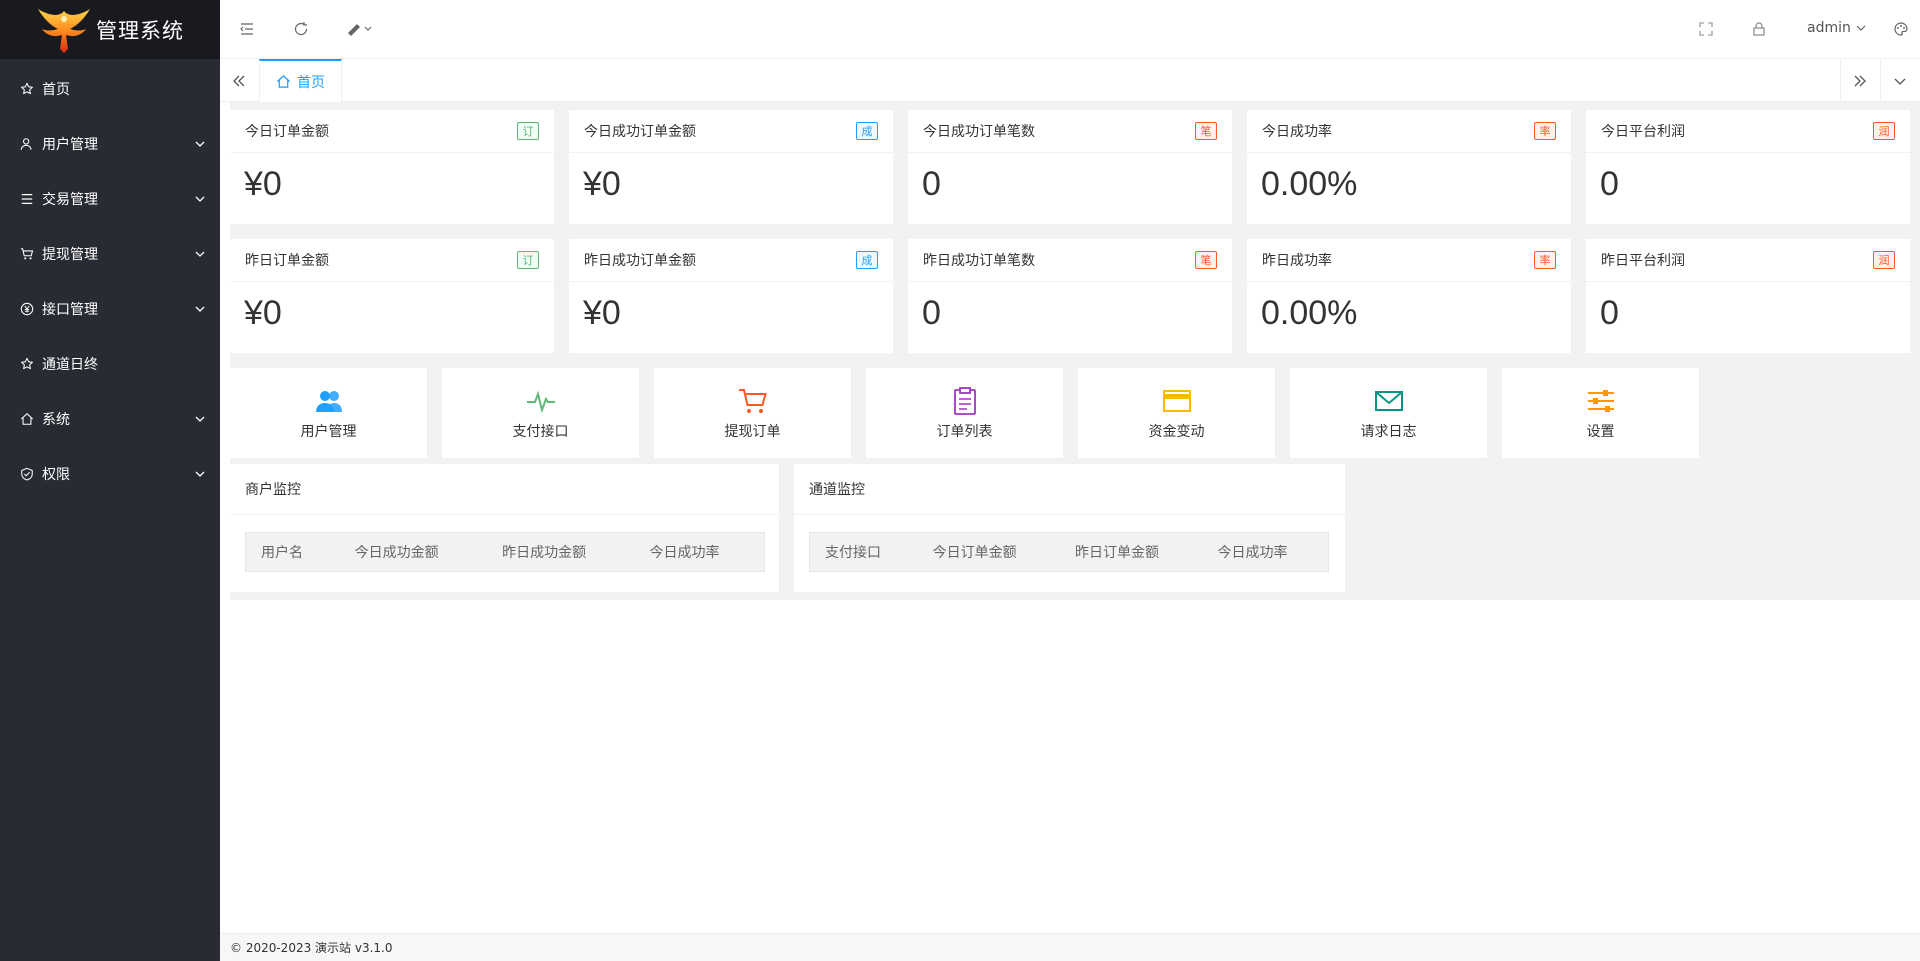 The image size is (1920, 961). What do you see at coordinates (311, 82) in the screenshot?
I see `tab-label: 首页` at bounding box center [311, 82].